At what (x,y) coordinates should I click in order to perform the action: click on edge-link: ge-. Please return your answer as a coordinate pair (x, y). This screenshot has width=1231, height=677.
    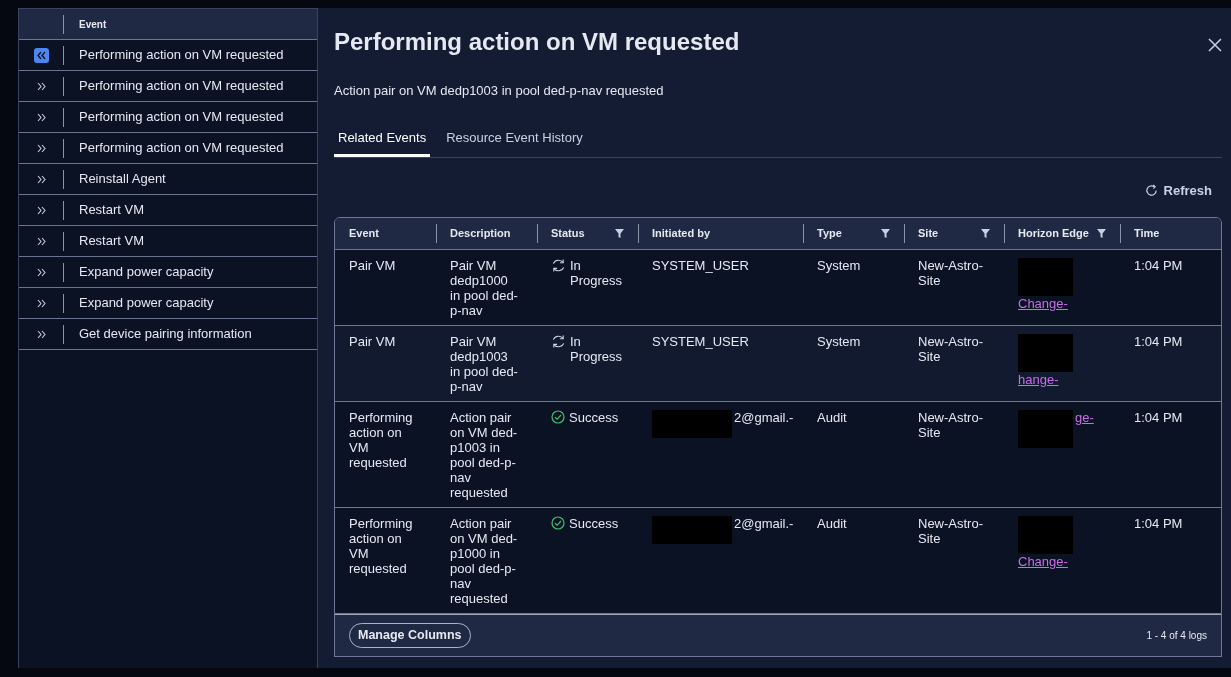
    Looking at the image, I should click on (1084, 417).